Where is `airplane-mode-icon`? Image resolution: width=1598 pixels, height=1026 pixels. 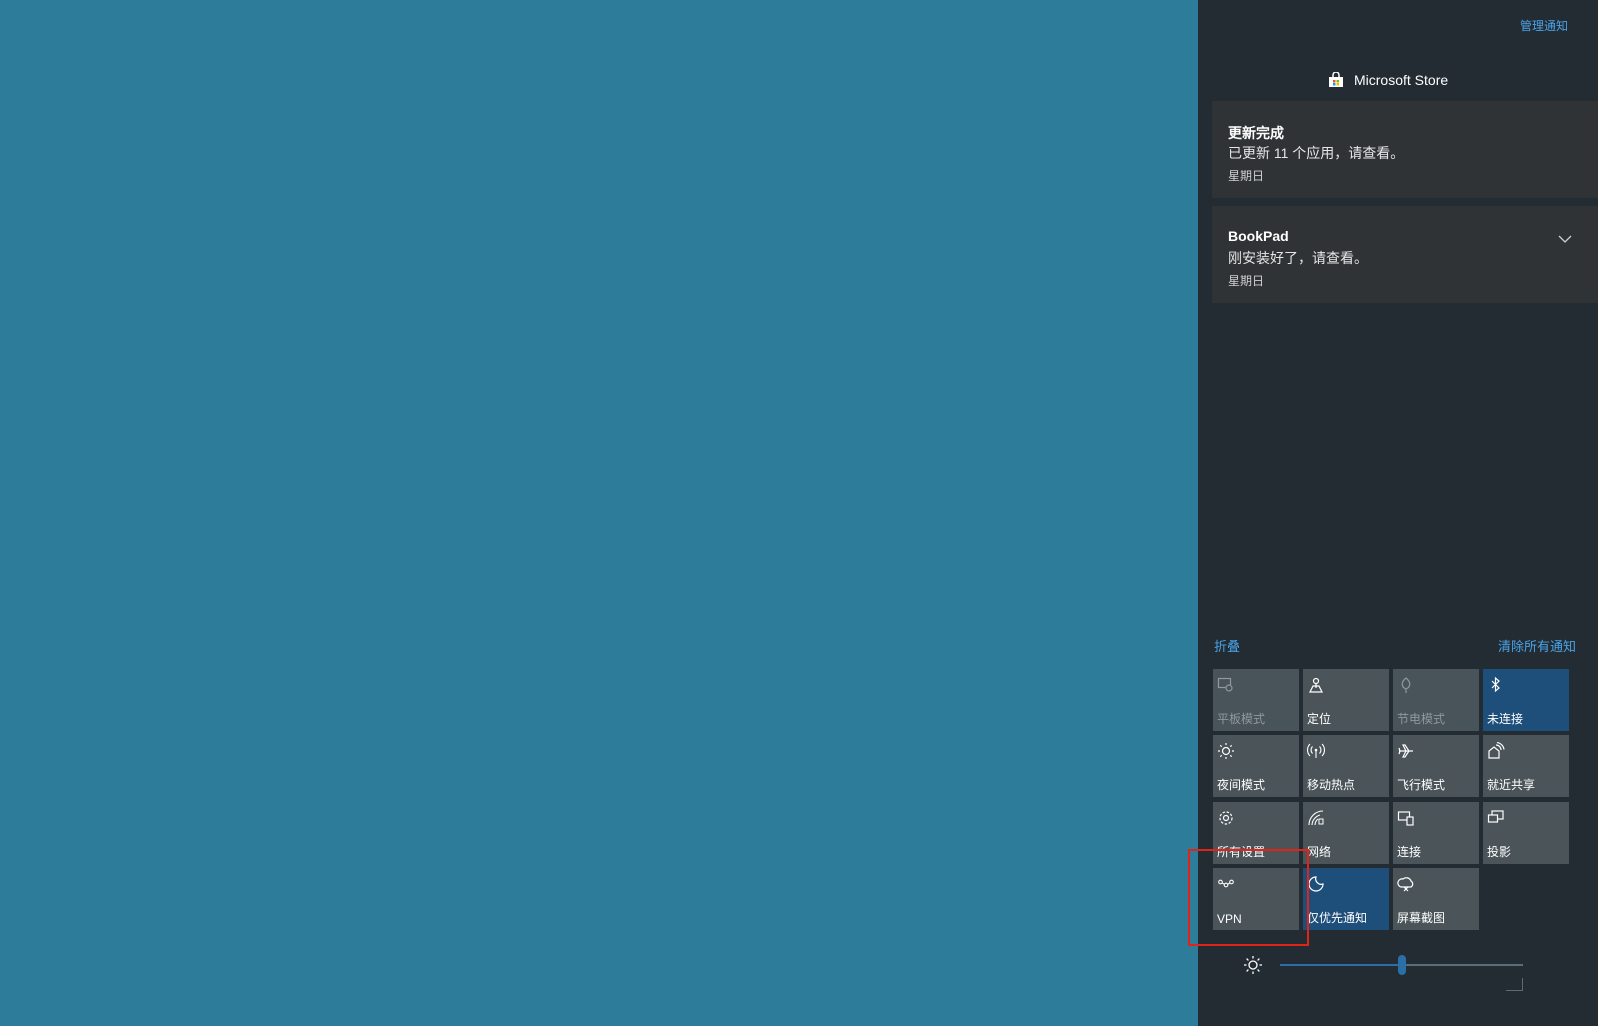 airplane-mode-icon is located at coordinates (1405, 751).